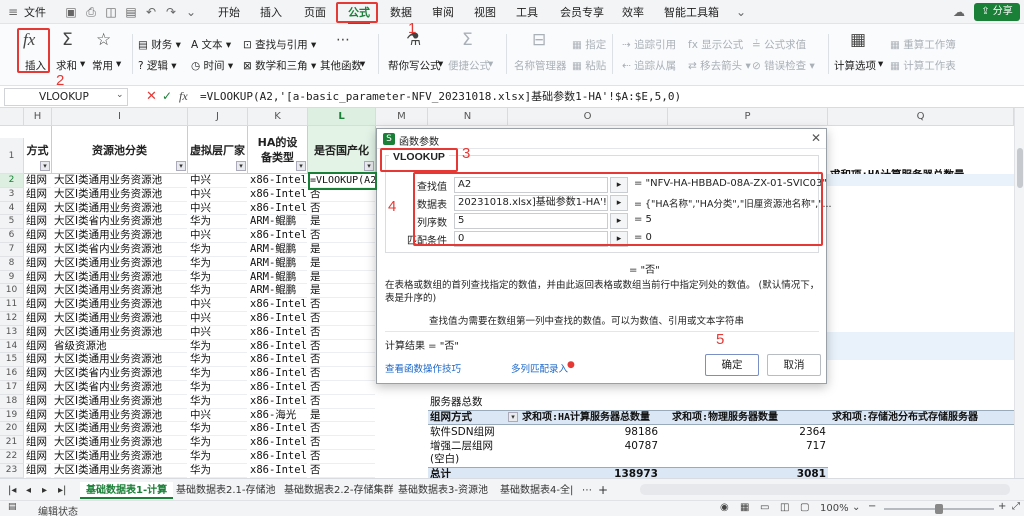 Image resolution: width=1024 pixels, height=518 pixels. What do you see at coordinates (12, 209) in the screenshot?
I see `row-header: 4` at bounding box center [12, 209].